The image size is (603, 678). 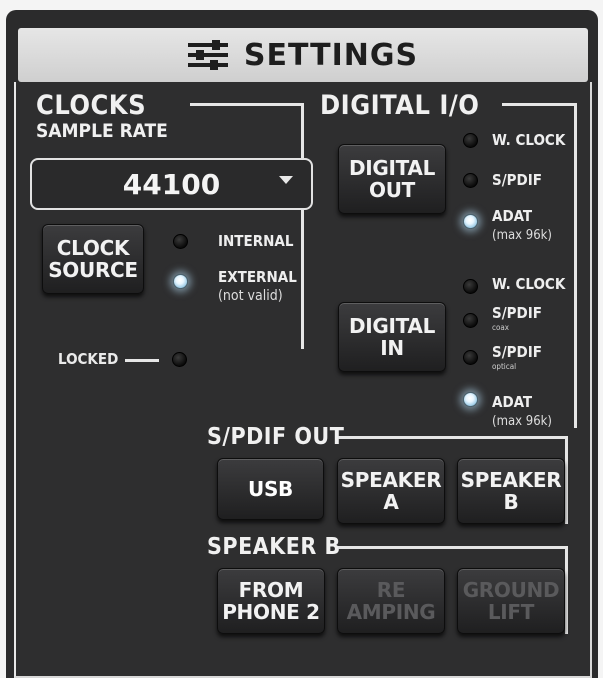 What do you see at coordinates (517, 318) in the screenshot?
I see `in-spdif-coax-label: S/PDIF coax` at bounding box center [517, 318].